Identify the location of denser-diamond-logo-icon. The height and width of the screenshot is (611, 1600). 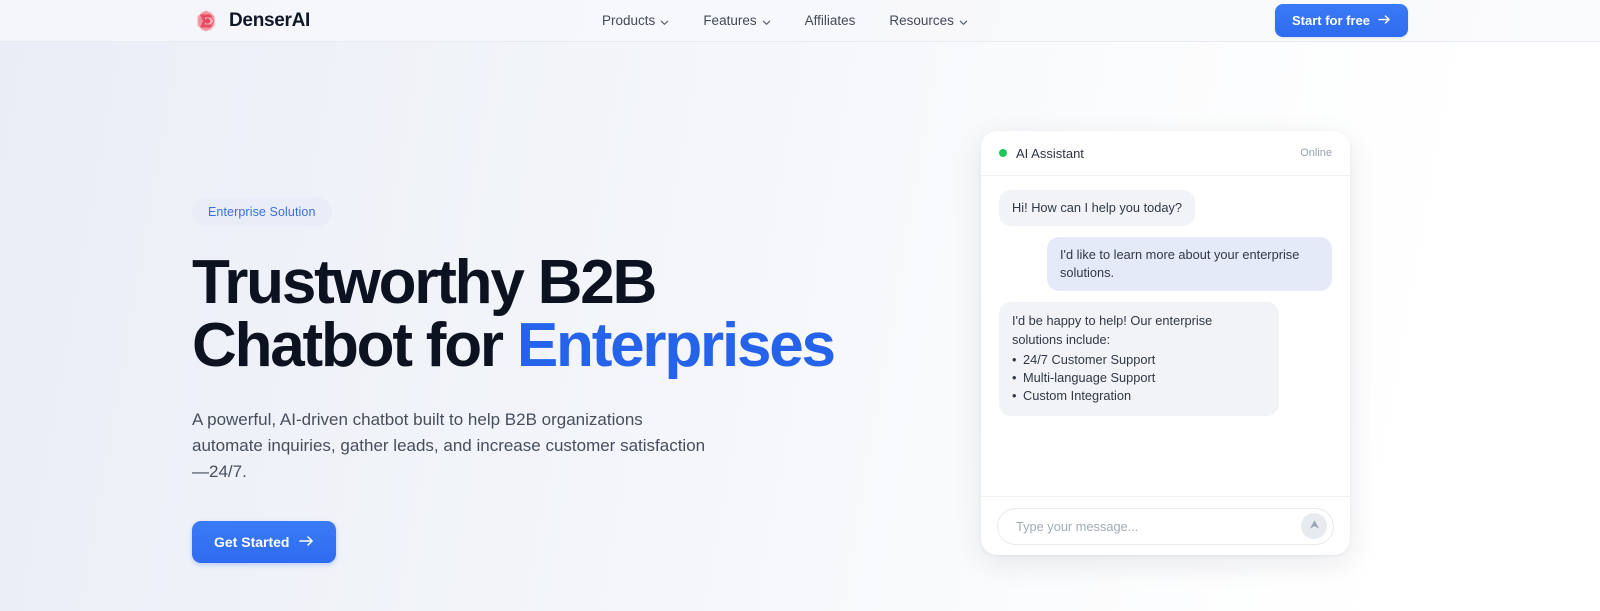
(206, 21).